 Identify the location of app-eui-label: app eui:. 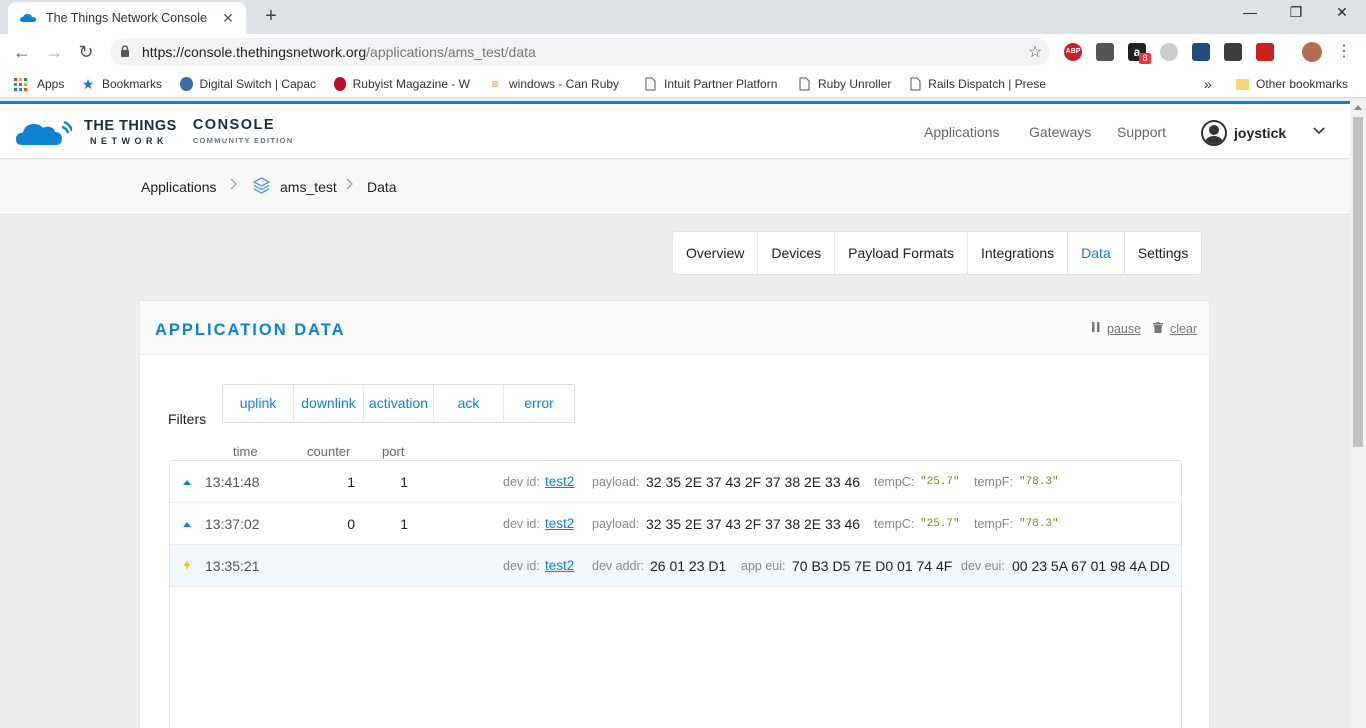
(763, 566).